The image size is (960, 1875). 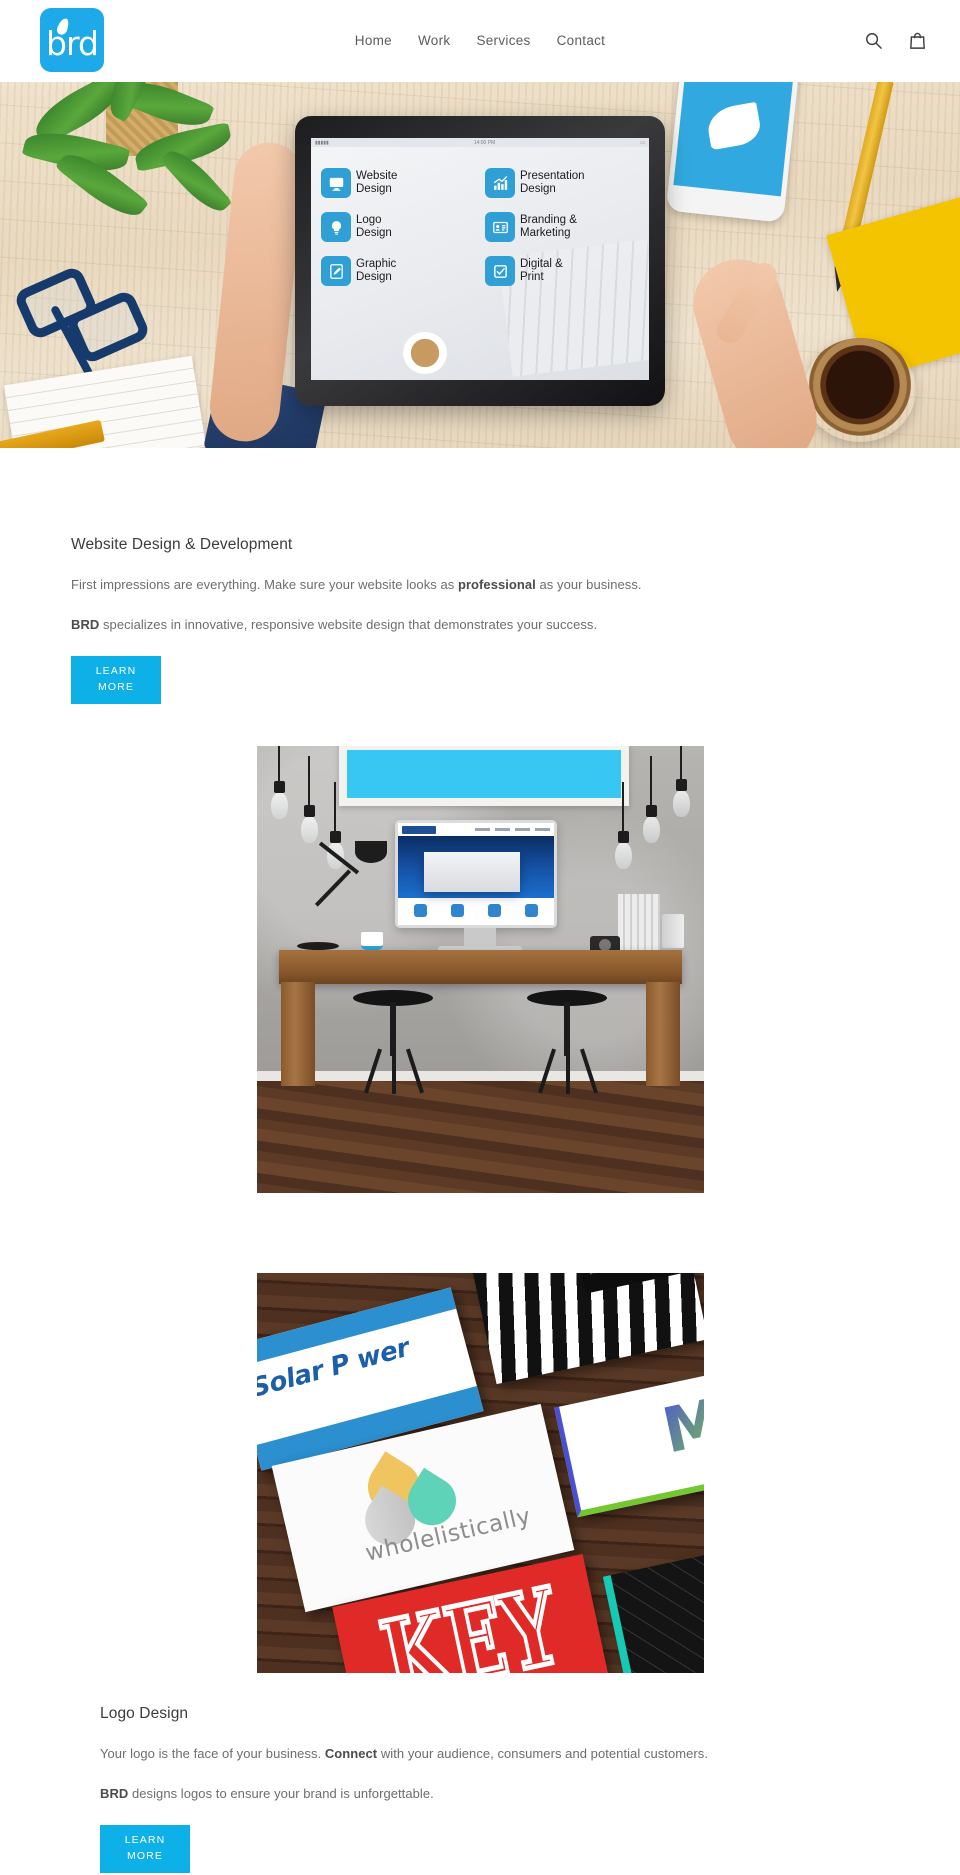 I want to click on service-tile-digital-print: Digital & Print, so click(x=564, y=271).